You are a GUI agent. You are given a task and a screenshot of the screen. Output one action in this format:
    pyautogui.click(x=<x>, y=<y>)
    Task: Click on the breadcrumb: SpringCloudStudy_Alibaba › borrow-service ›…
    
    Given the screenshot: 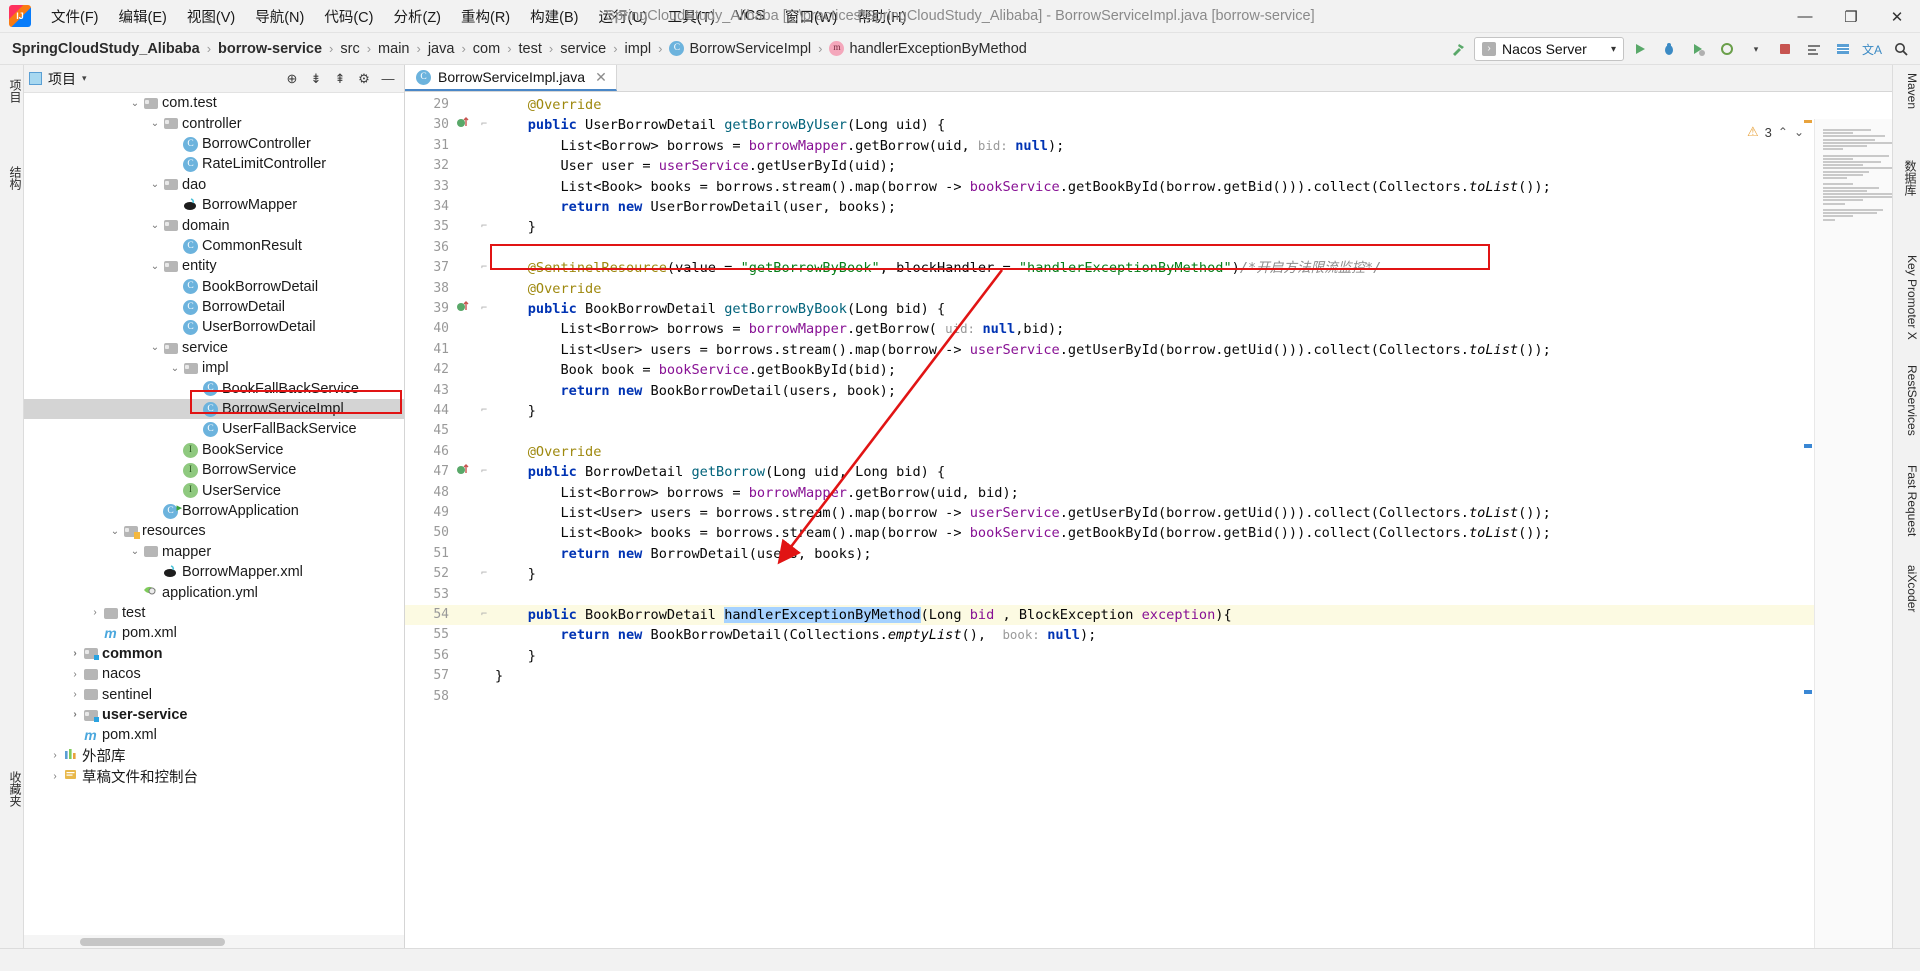 What is the action you would take?
    pyautogui.click(x=519, y=49)
    